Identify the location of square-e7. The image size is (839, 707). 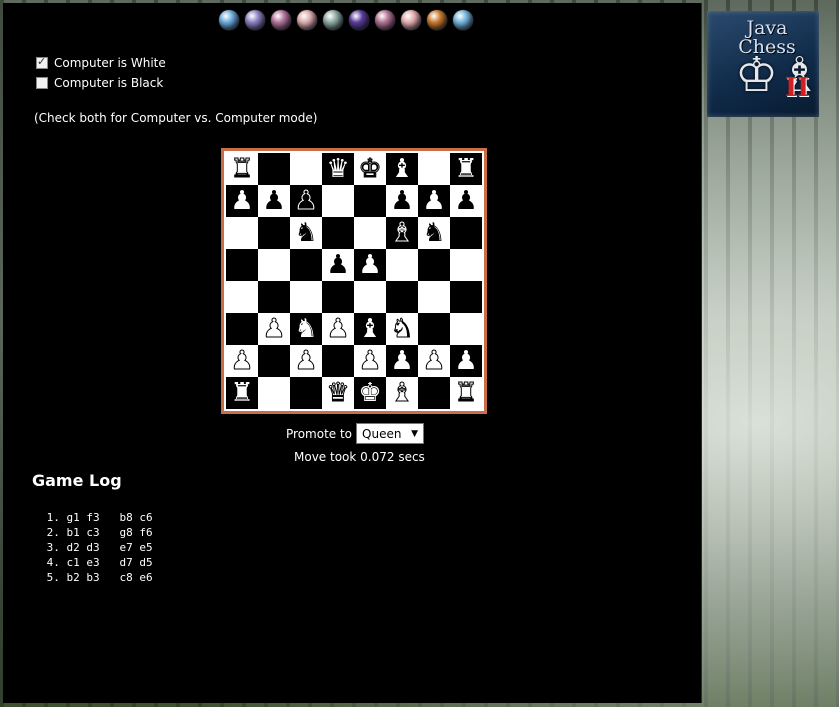
(370, 201).